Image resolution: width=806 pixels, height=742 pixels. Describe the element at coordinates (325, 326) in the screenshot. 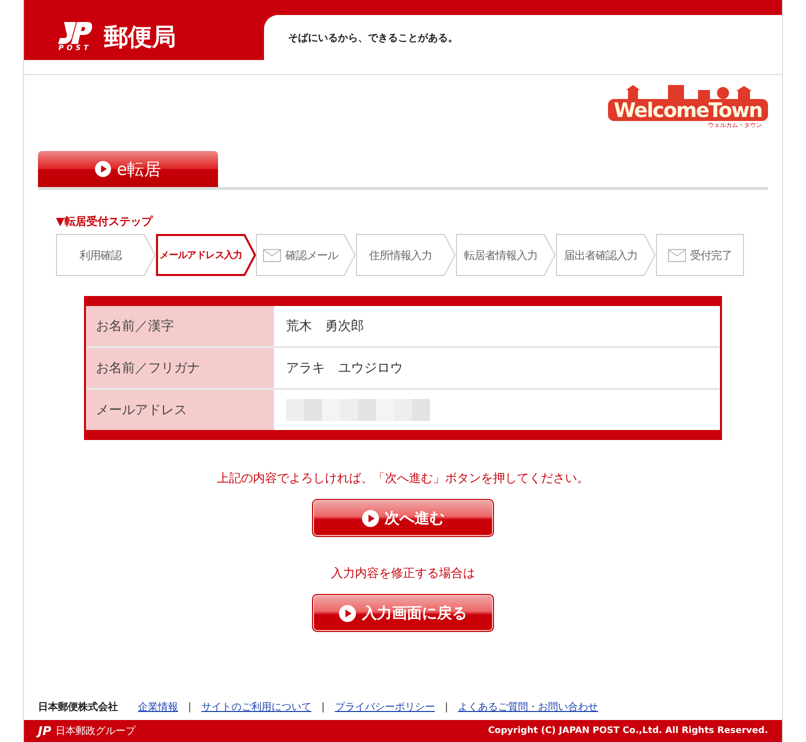

I see `table-value: 荒木 勇次郎` at that location.